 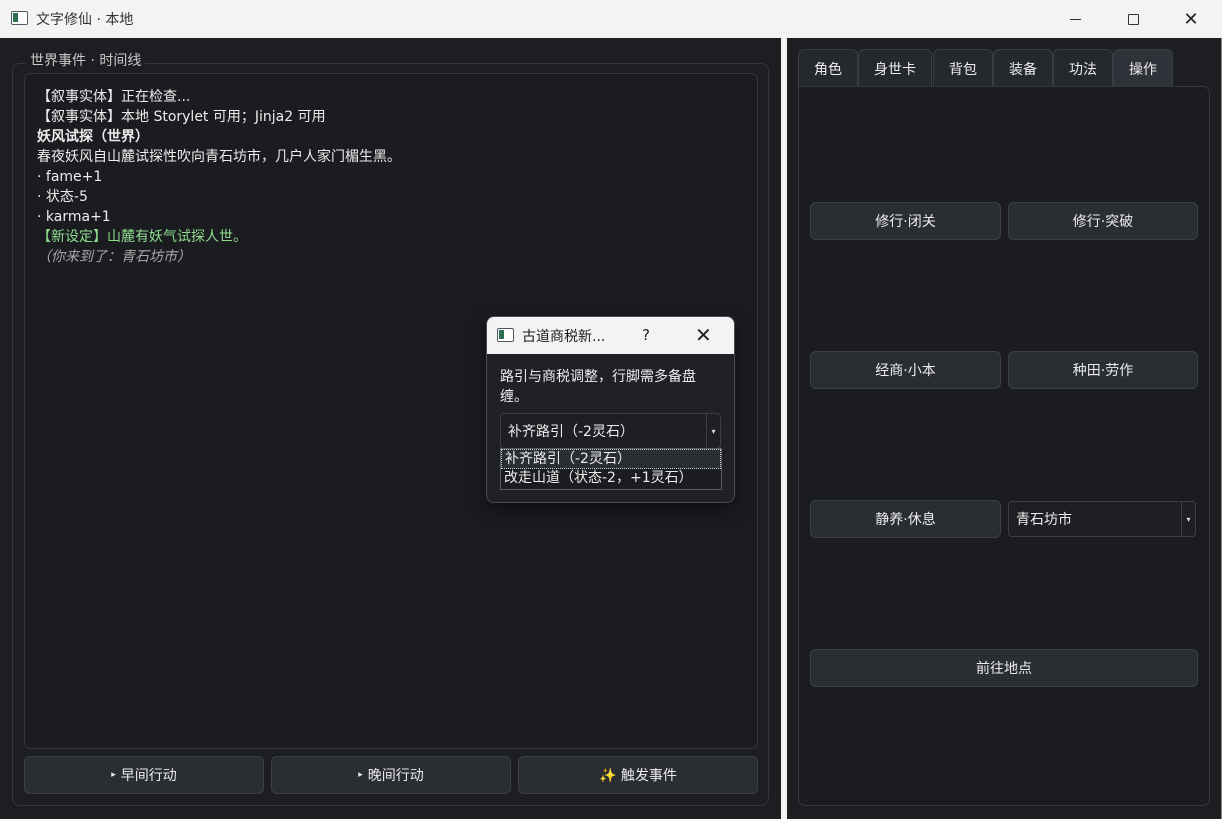 What do you see at coordinates (62, 197) in the screenshot?
I see `log-line: · 状态-5` at bounding box center [62, 197].